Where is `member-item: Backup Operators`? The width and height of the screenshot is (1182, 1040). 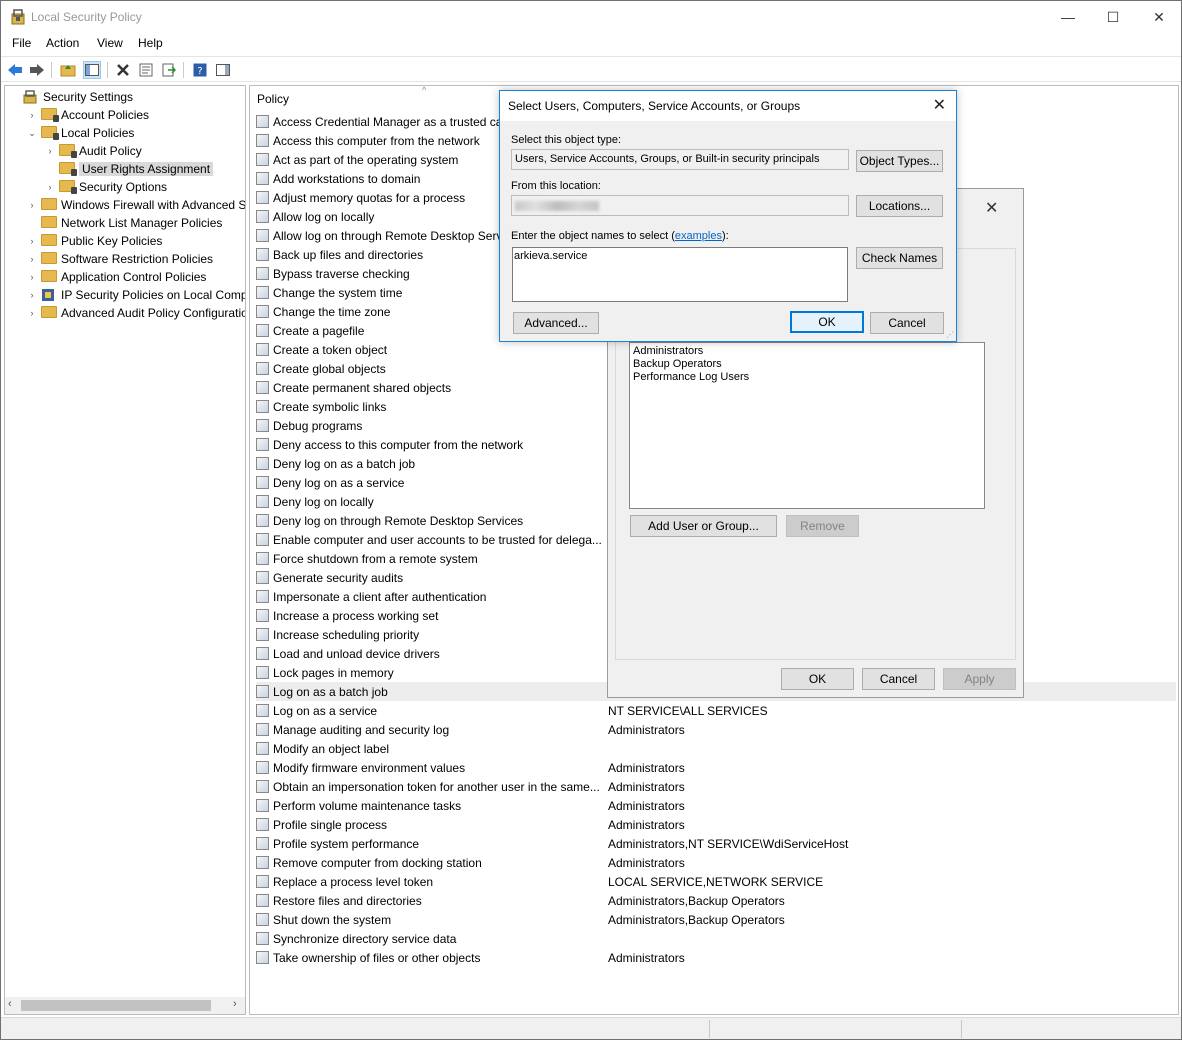
member-item: Backup Operators is located at coordinates (807, 364).